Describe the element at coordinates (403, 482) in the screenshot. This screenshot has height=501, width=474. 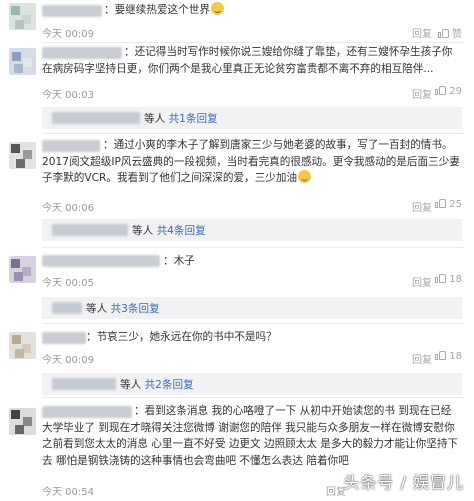
I see `watermark: 头条号 / 娱冒儿` at that location.